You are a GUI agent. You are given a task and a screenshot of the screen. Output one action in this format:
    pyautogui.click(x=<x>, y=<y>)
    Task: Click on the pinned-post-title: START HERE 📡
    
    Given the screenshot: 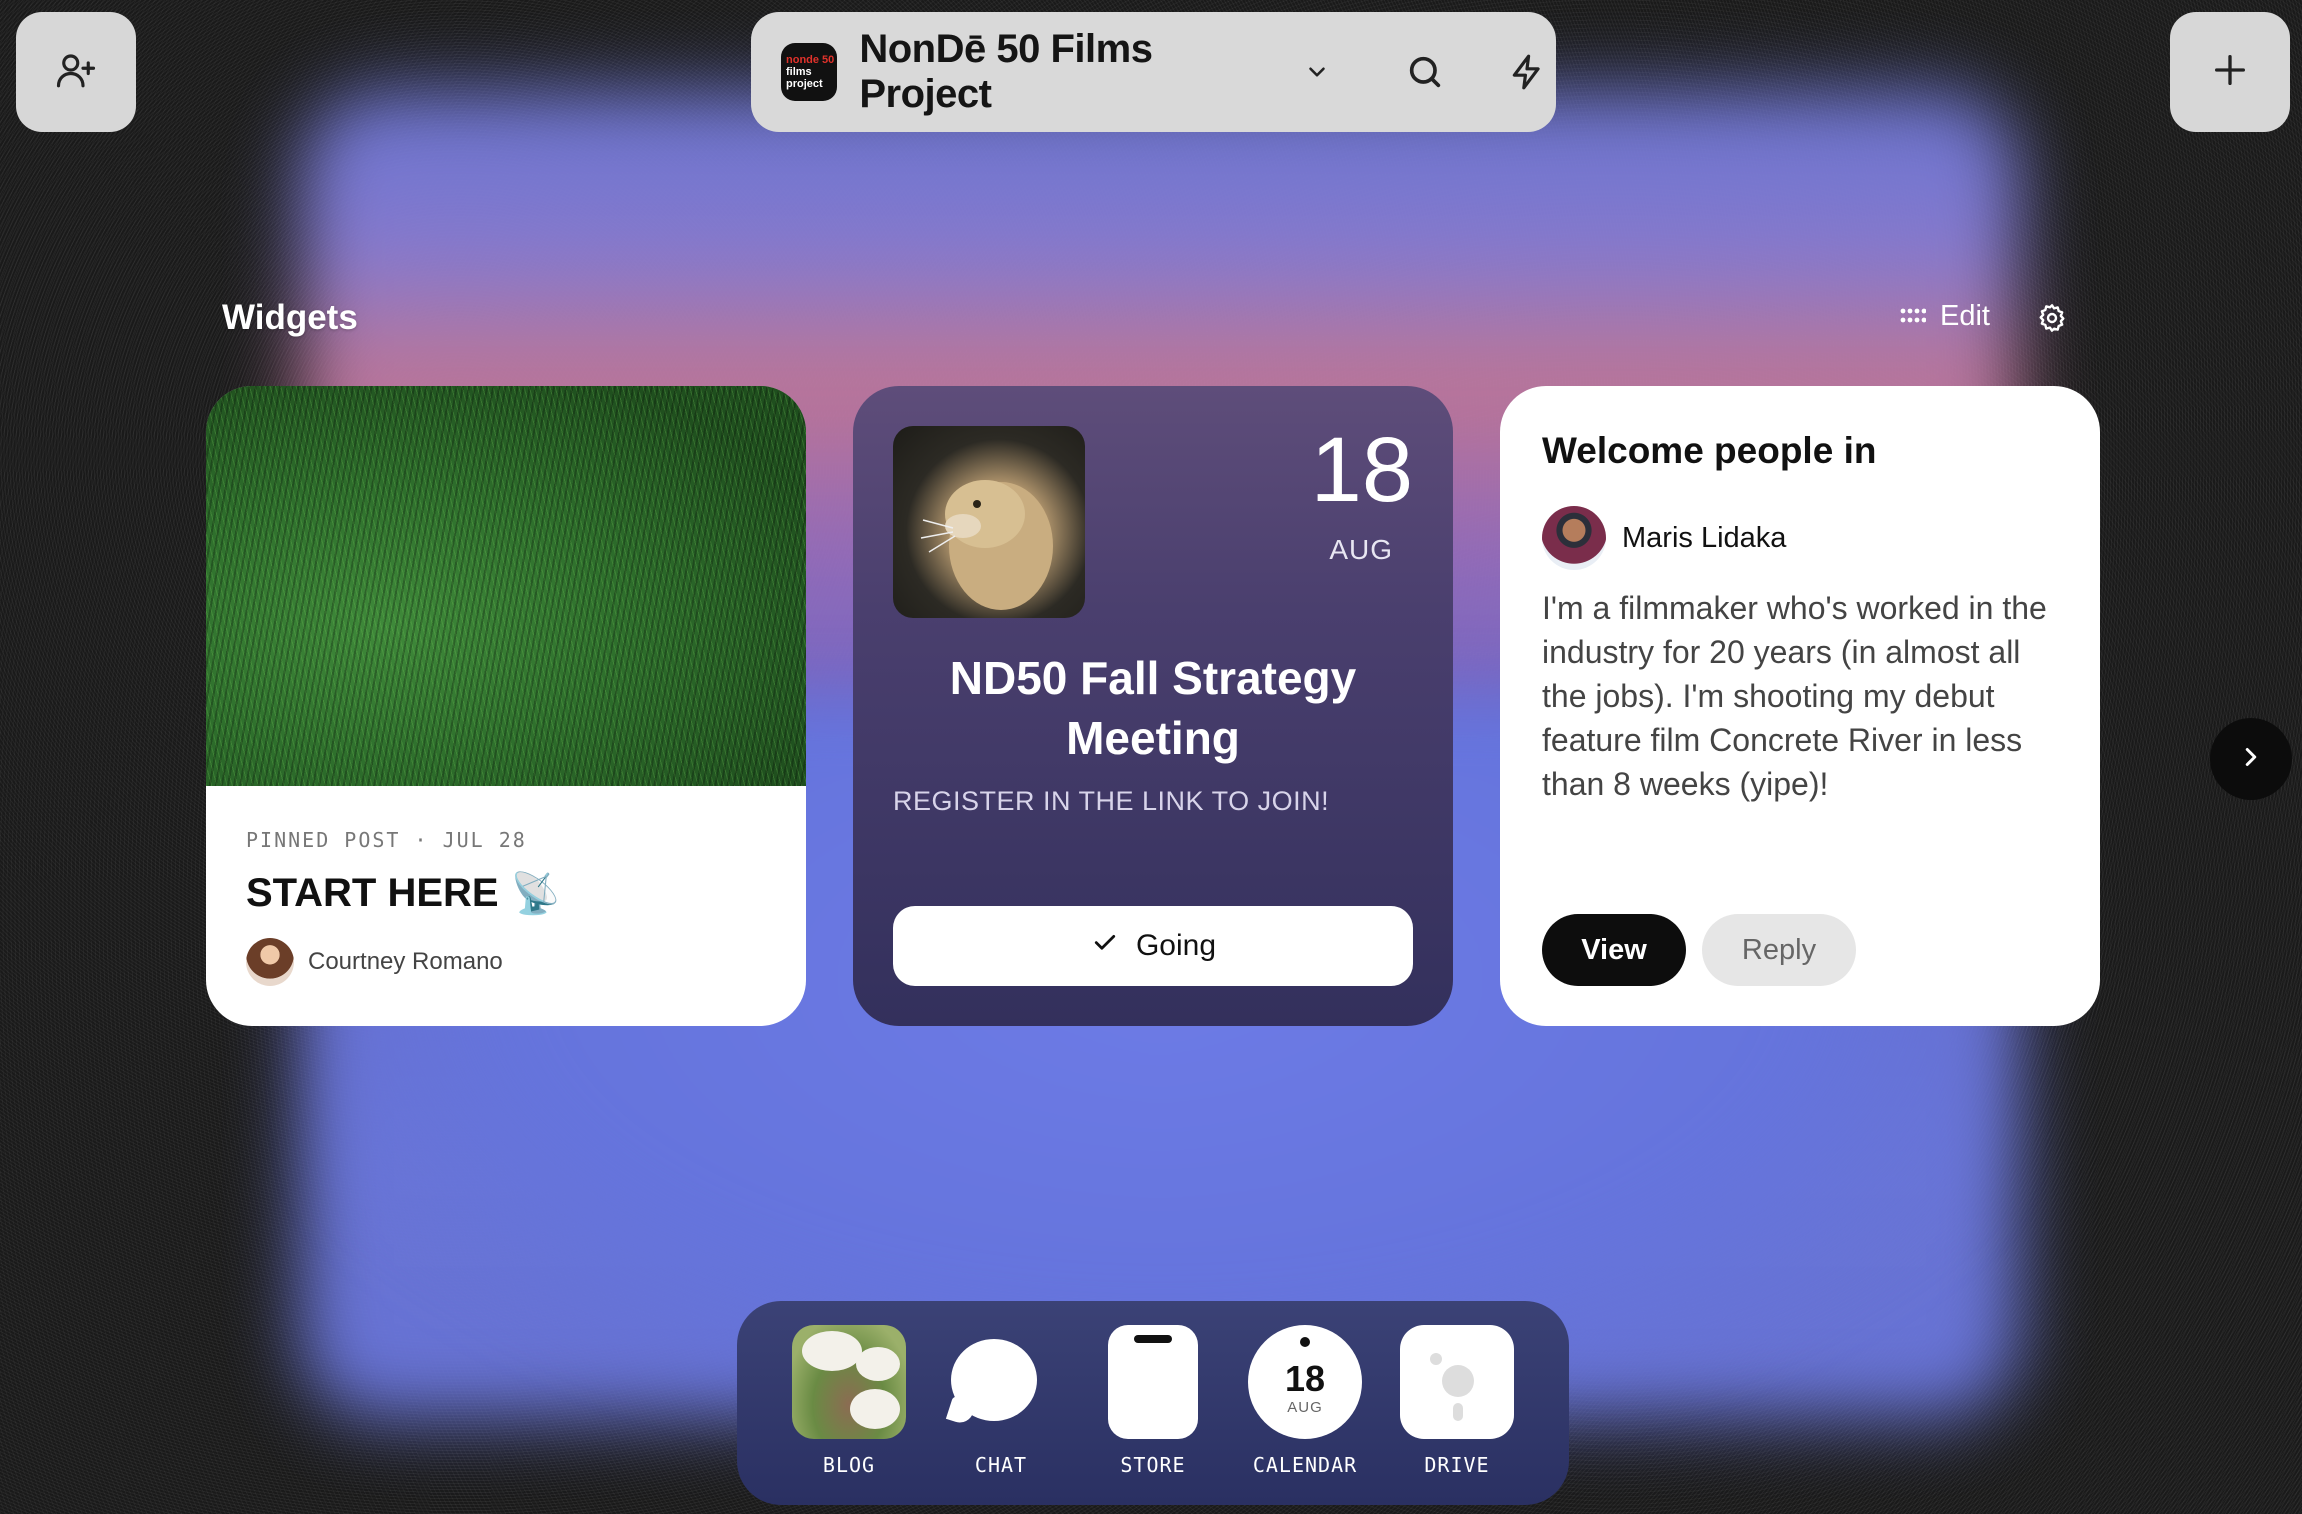 What is the action you would take?
    pyautogui.click(x=403, y=893)
    